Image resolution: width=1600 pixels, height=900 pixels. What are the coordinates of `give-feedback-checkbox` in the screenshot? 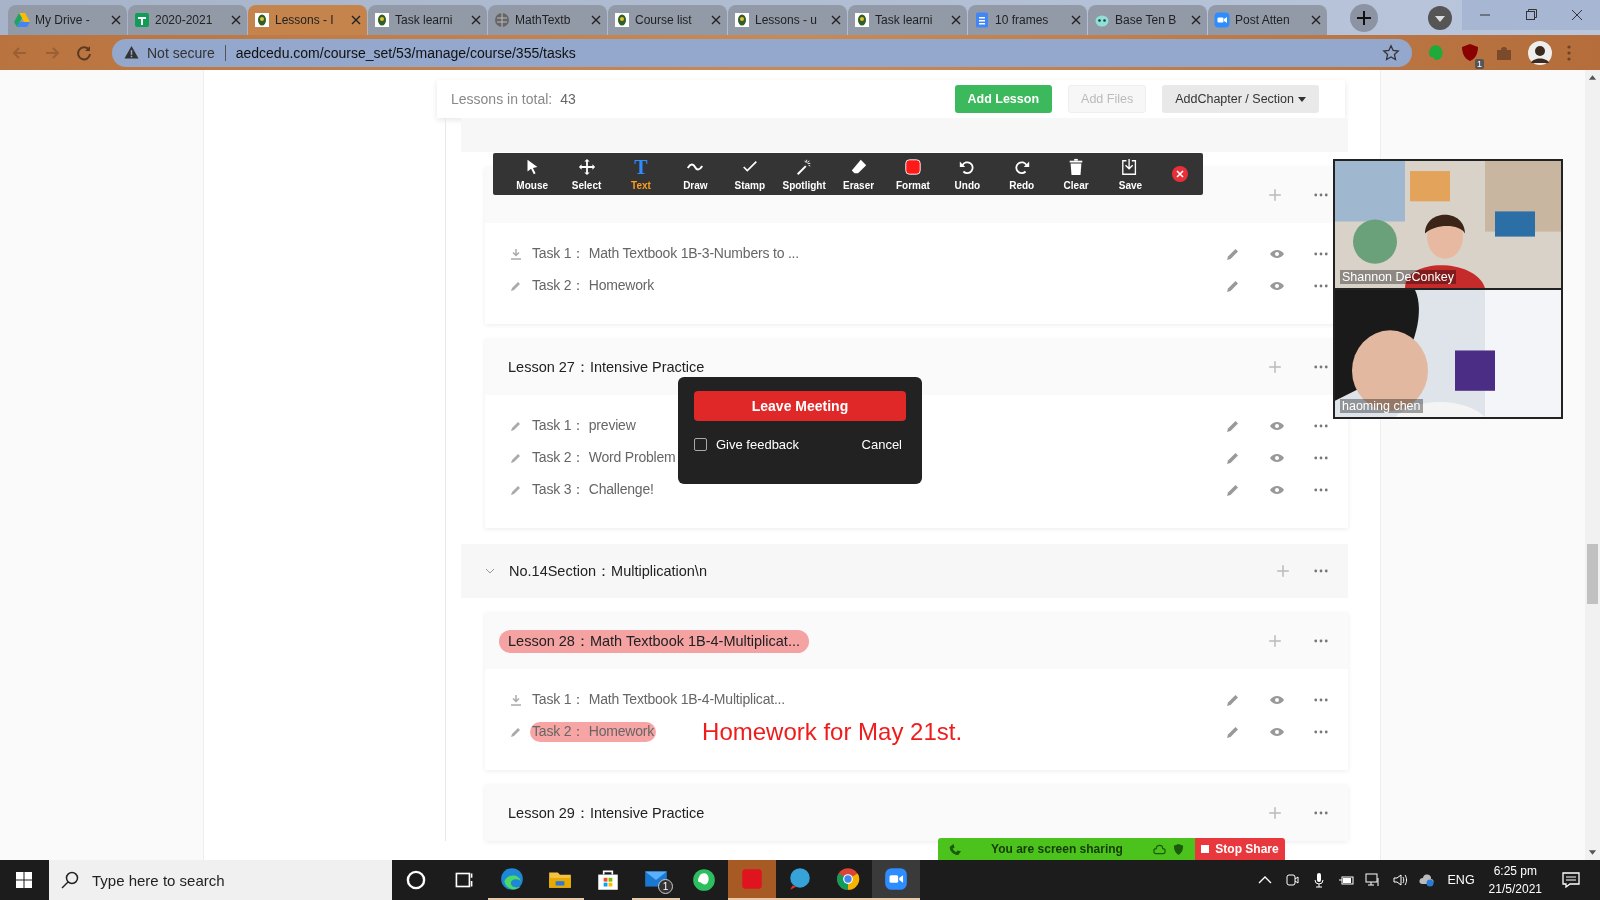 It's located at (700, 444).